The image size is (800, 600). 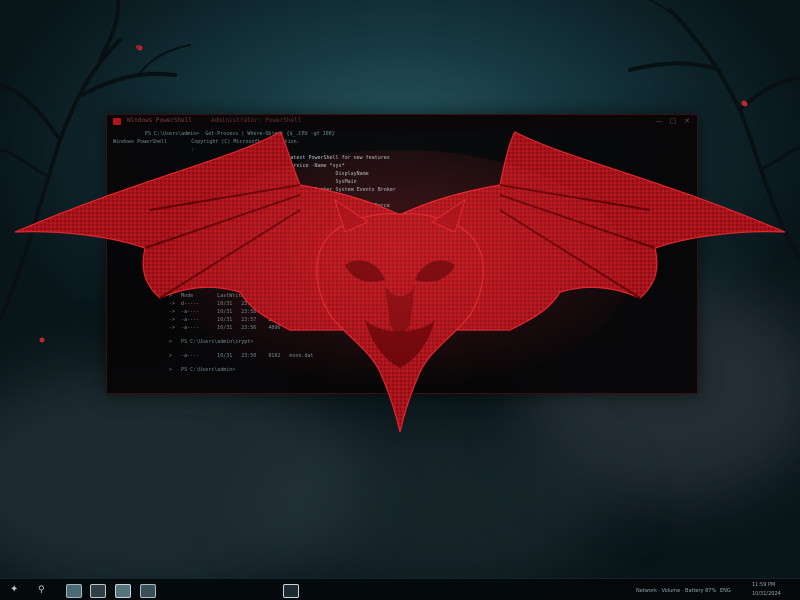 I want to click on terminal-line: > Mode LastWriteTime Length Name, so click(x=232, y=296).